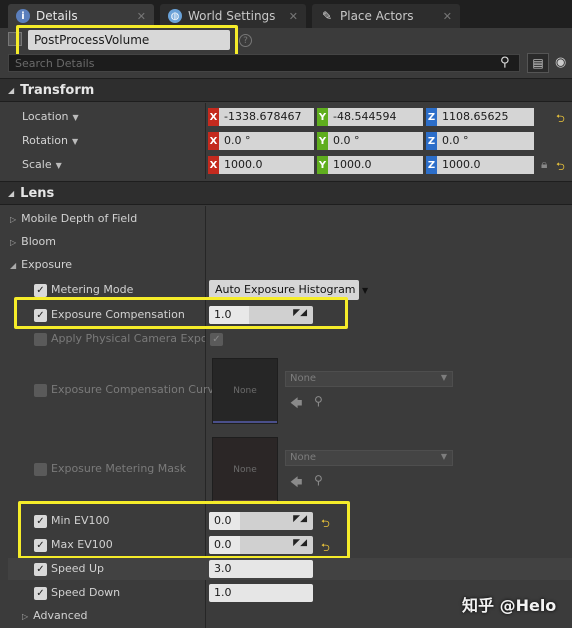  I want to click on metering-mode-value: Auto Exposure Histogram, so click(285, 289).